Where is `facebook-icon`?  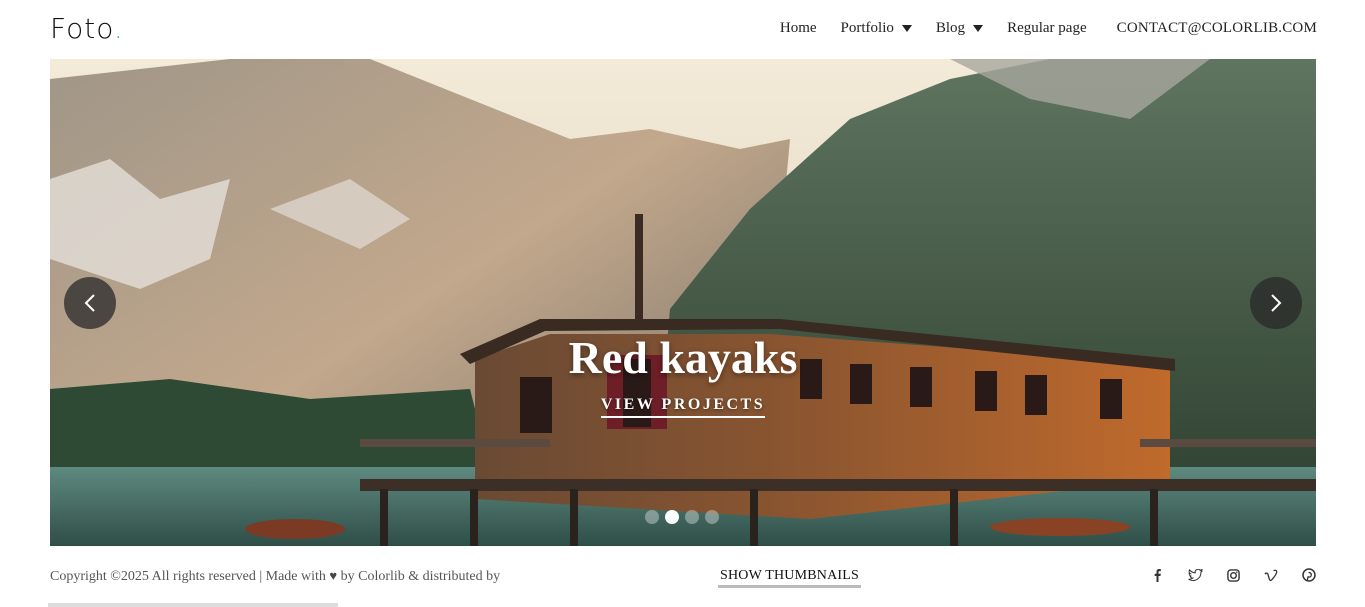
facebook-icon is located at coordinates (1157, 575).